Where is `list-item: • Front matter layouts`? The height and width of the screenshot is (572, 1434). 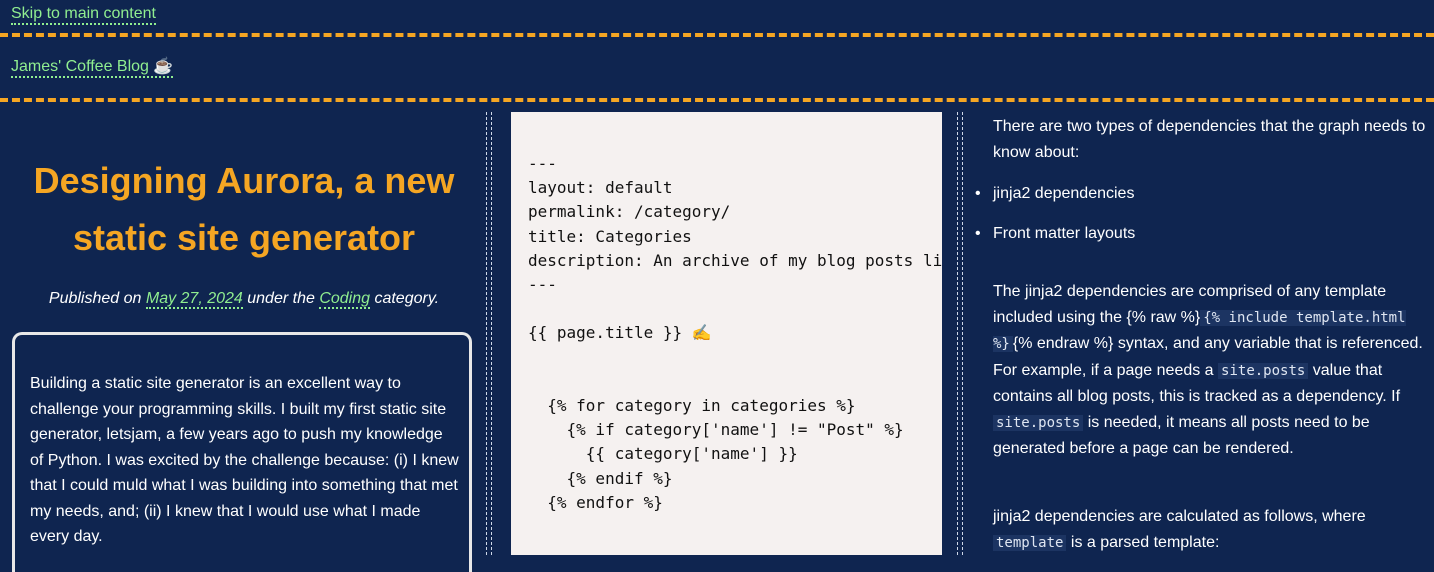 list-item: • Front matter layouts is located at coordinates (1055, 233).